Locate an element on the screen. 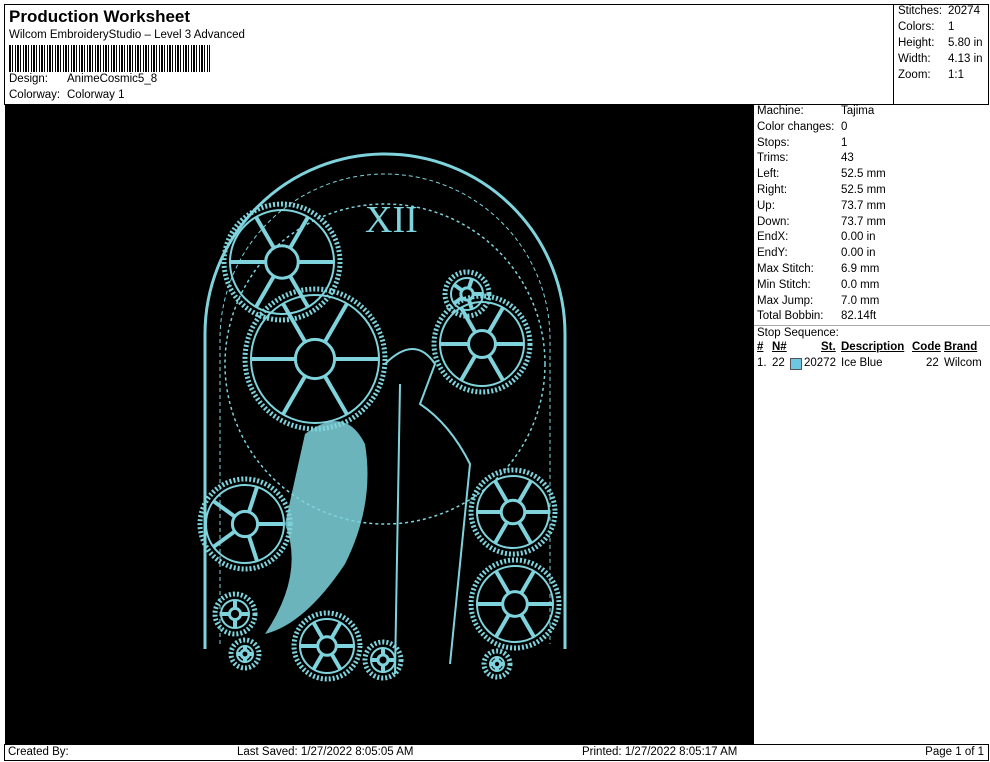 The image size is (990, 762). figure-silhouette is located at coordinates (316, 527).